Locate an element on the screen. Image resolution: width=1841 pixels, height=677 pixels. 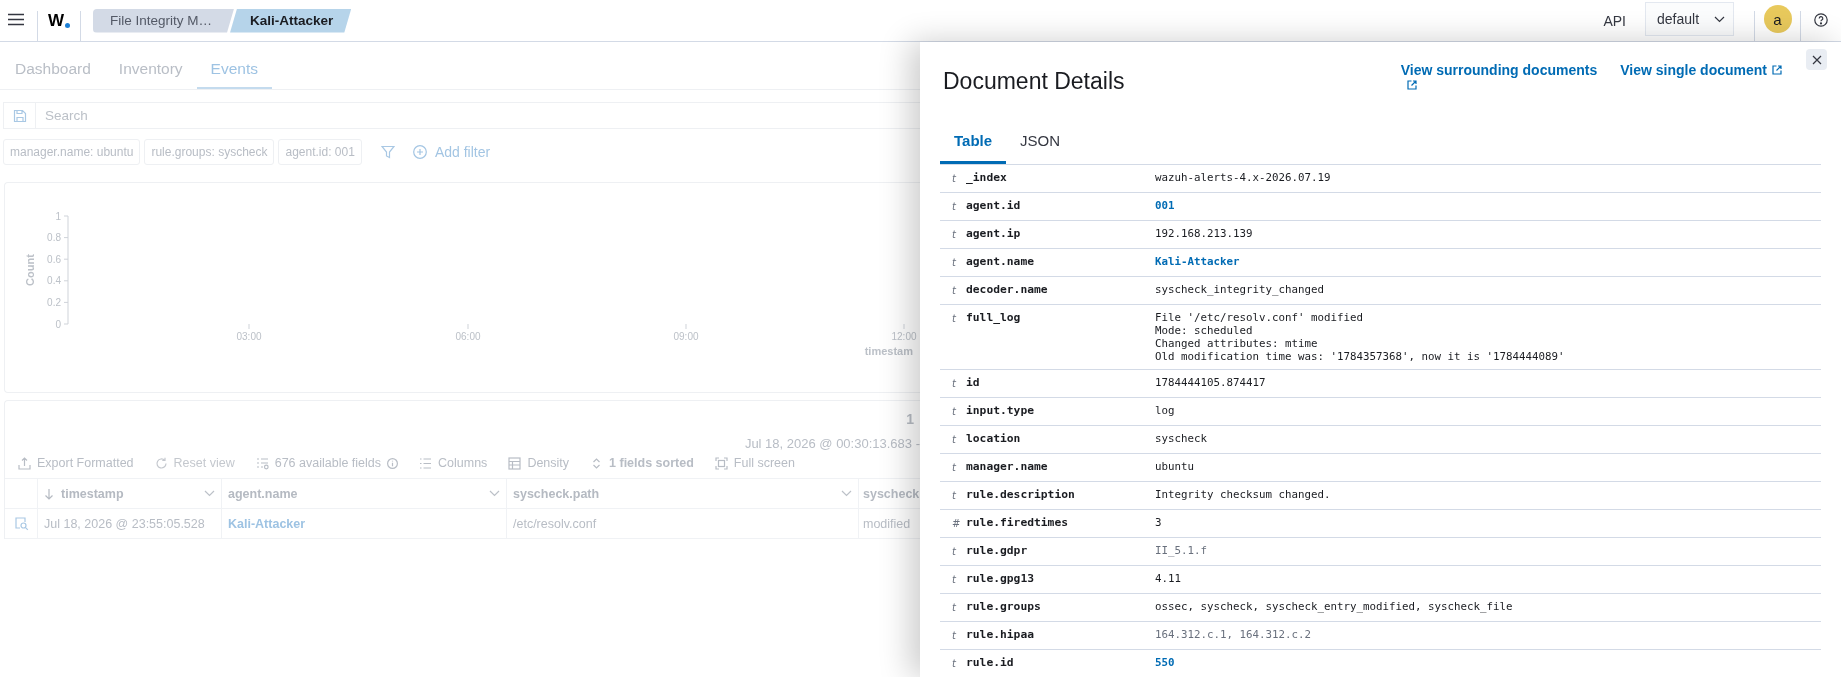
y-tick-label: 0 is located at coordinates (58, 324).